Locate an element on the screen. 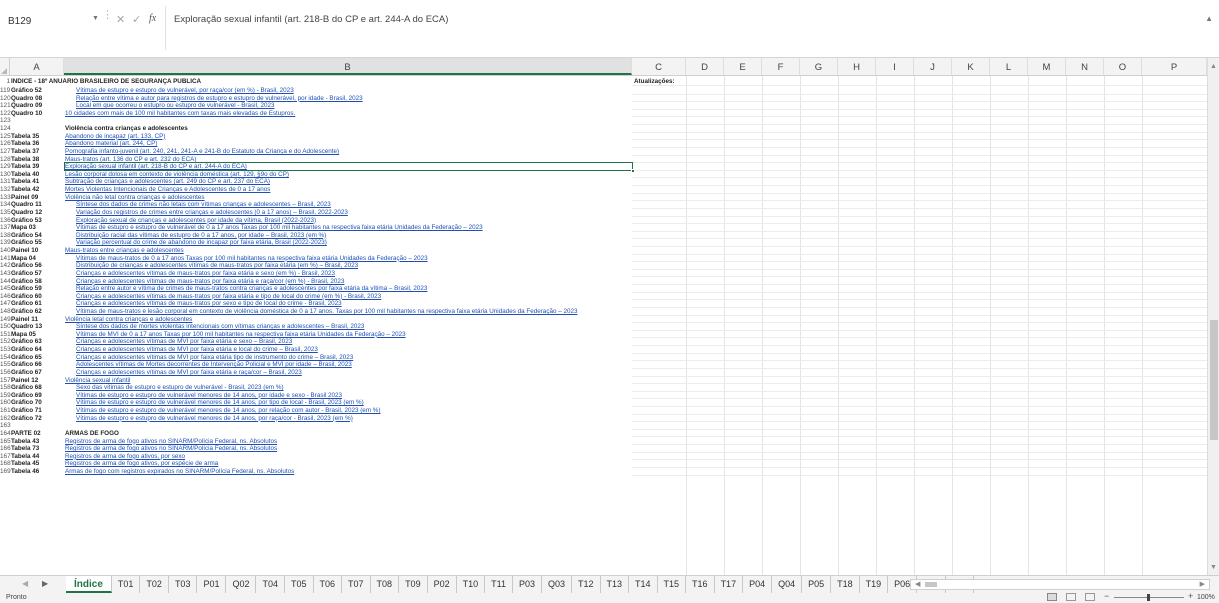 The width and height of the screenshot is (1219, 603). item-code: Tabela 36 is located at coordinates (38, 144).